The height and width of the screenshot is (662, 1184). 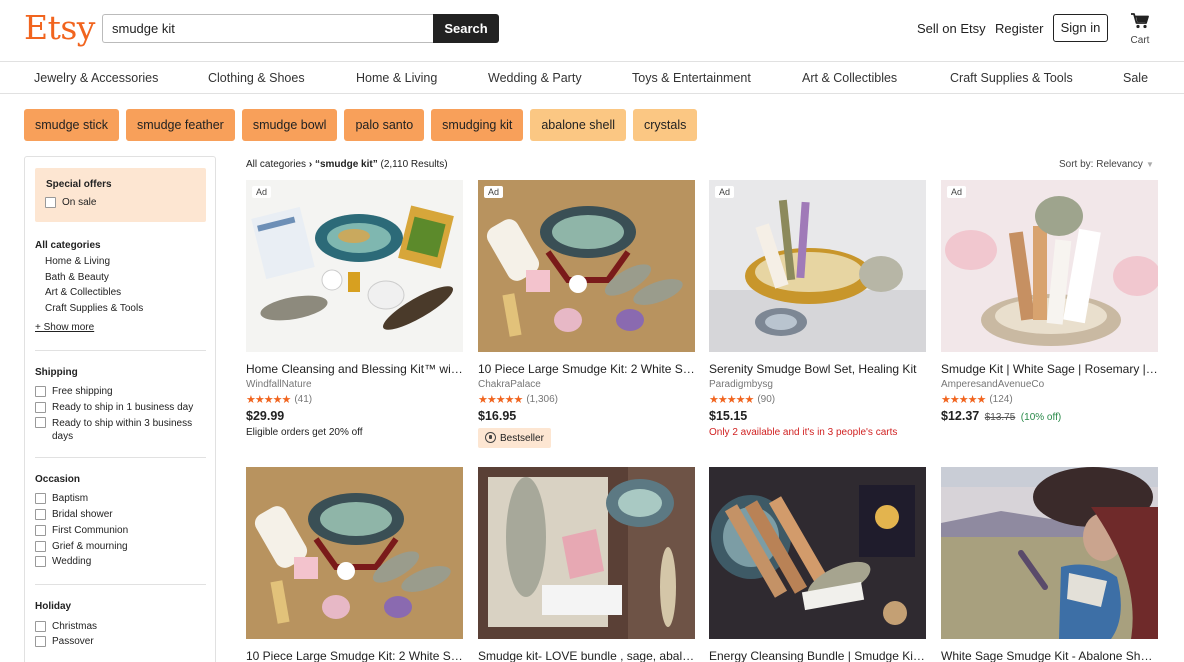 I want to click on register-link: Register, so click(x=1019, y=28).